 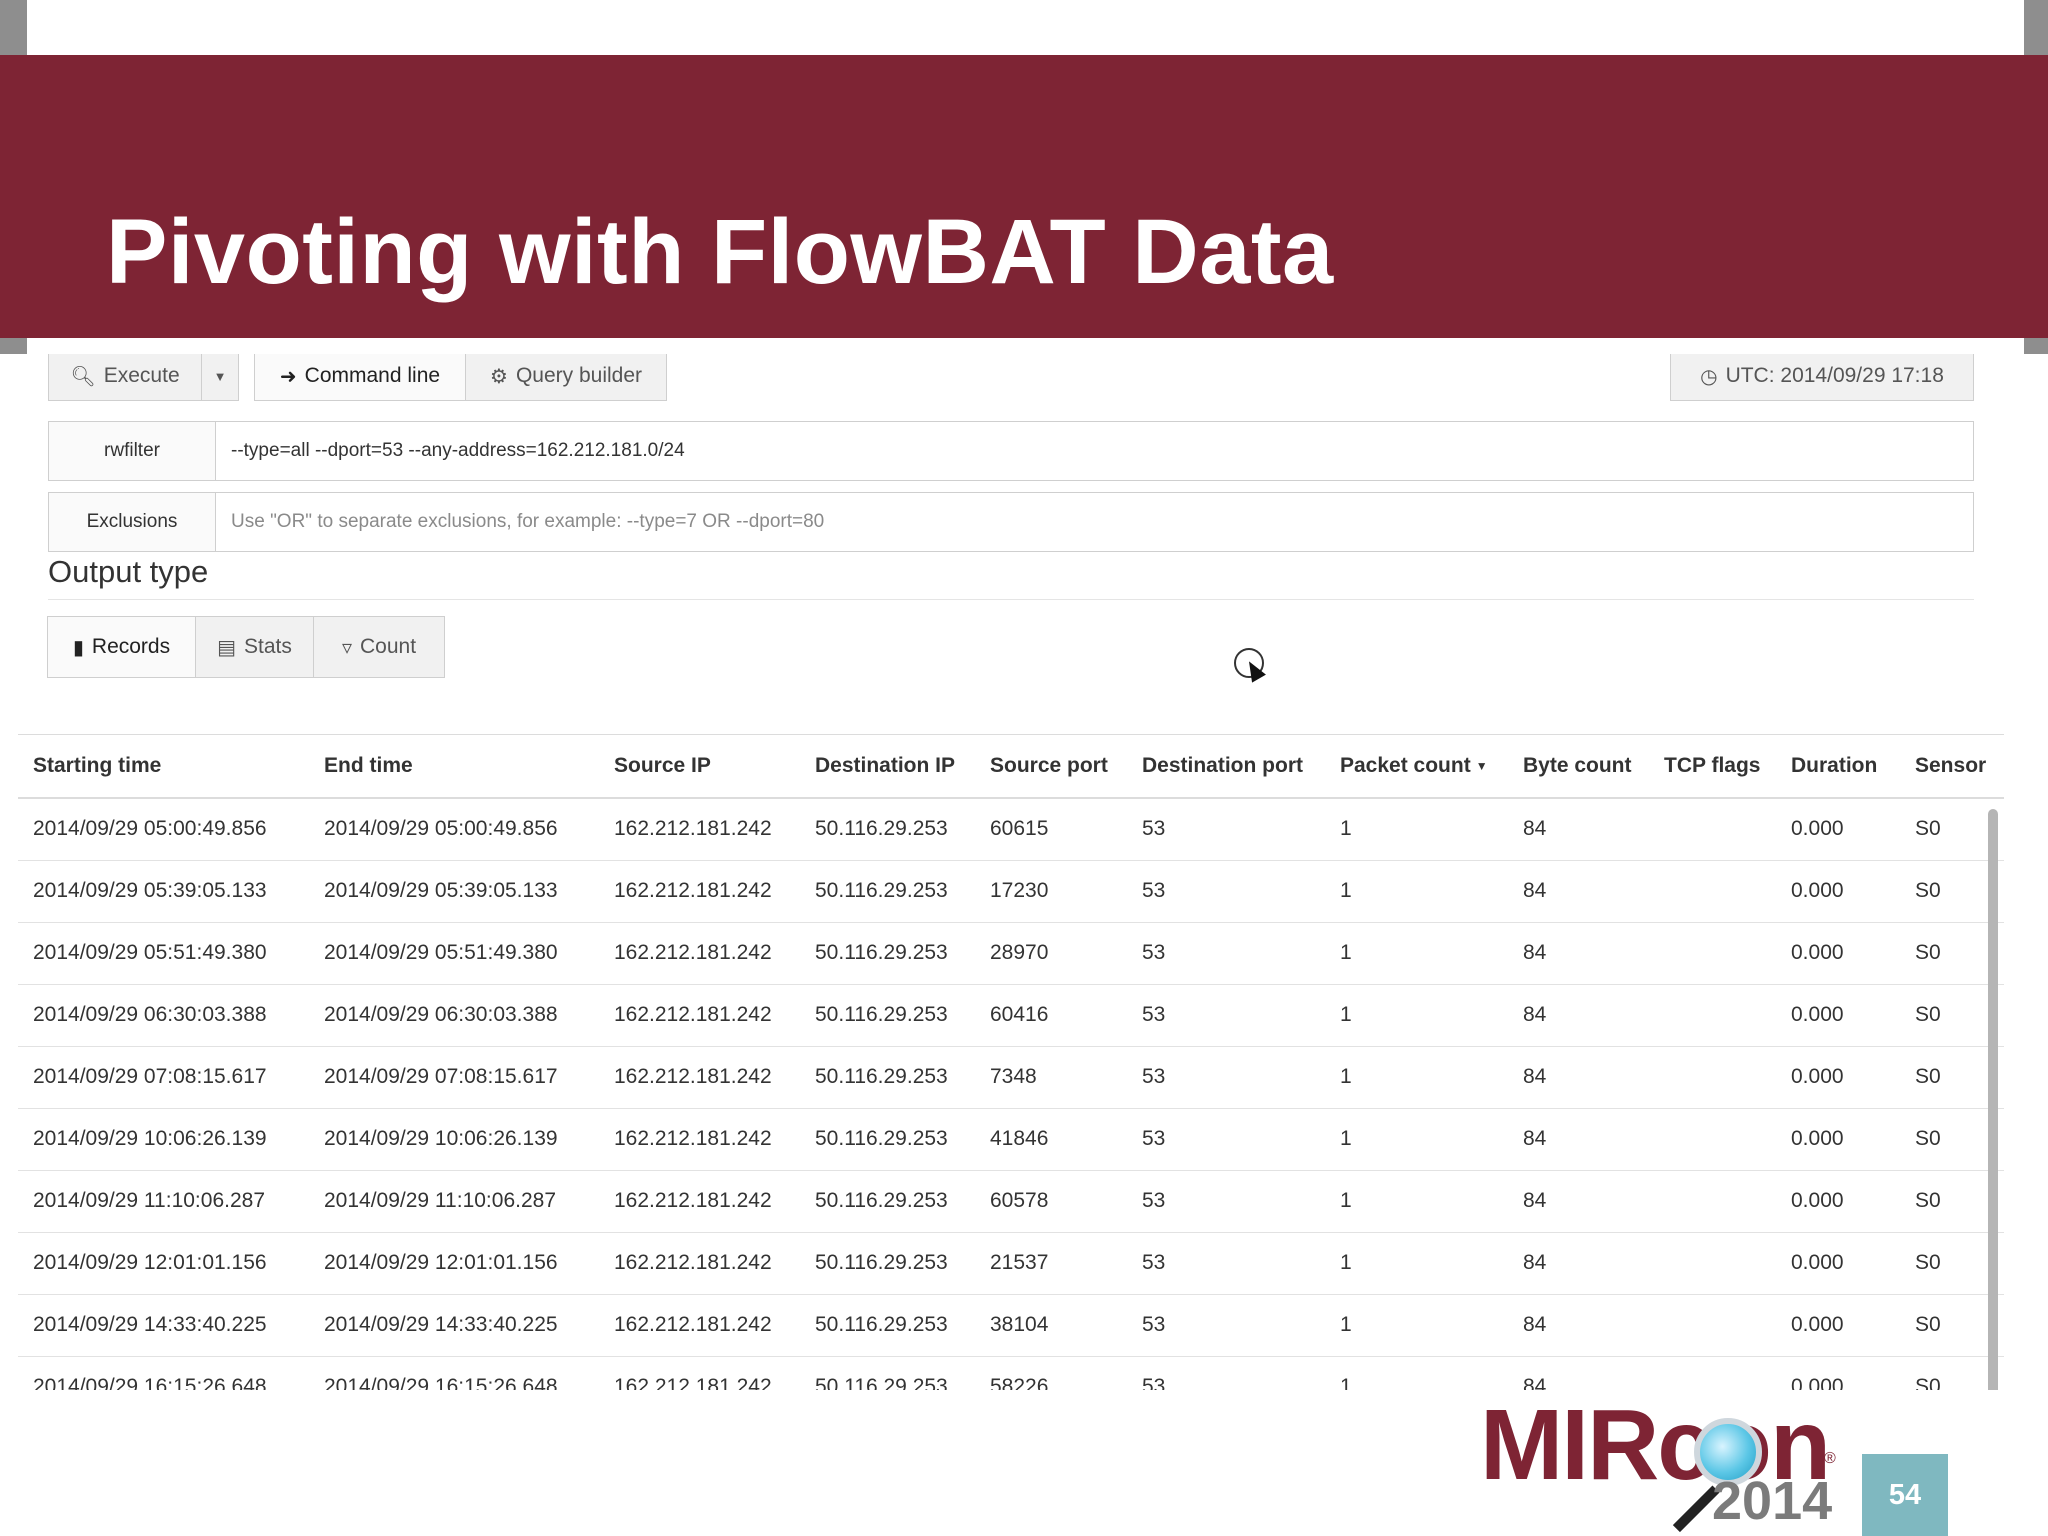 I want to click on cell-source-port: 38104, so click(x=1019, y=1324).